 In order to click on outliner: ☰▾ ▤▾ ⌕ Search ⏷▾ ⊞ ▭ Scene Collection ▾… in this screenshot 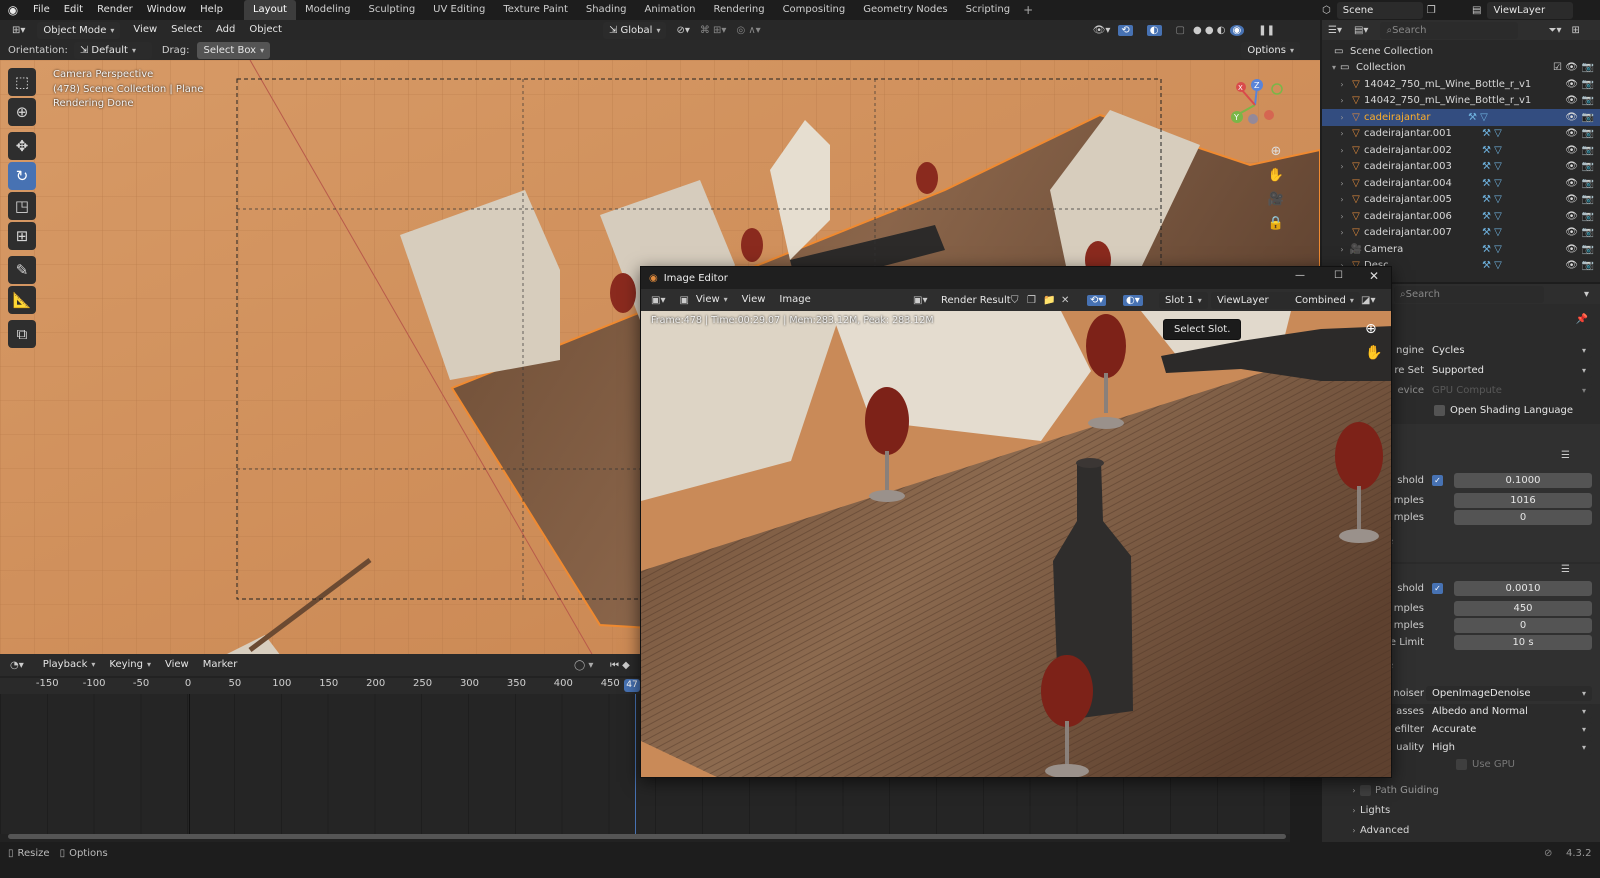, I will do `click(1460, 151)`.